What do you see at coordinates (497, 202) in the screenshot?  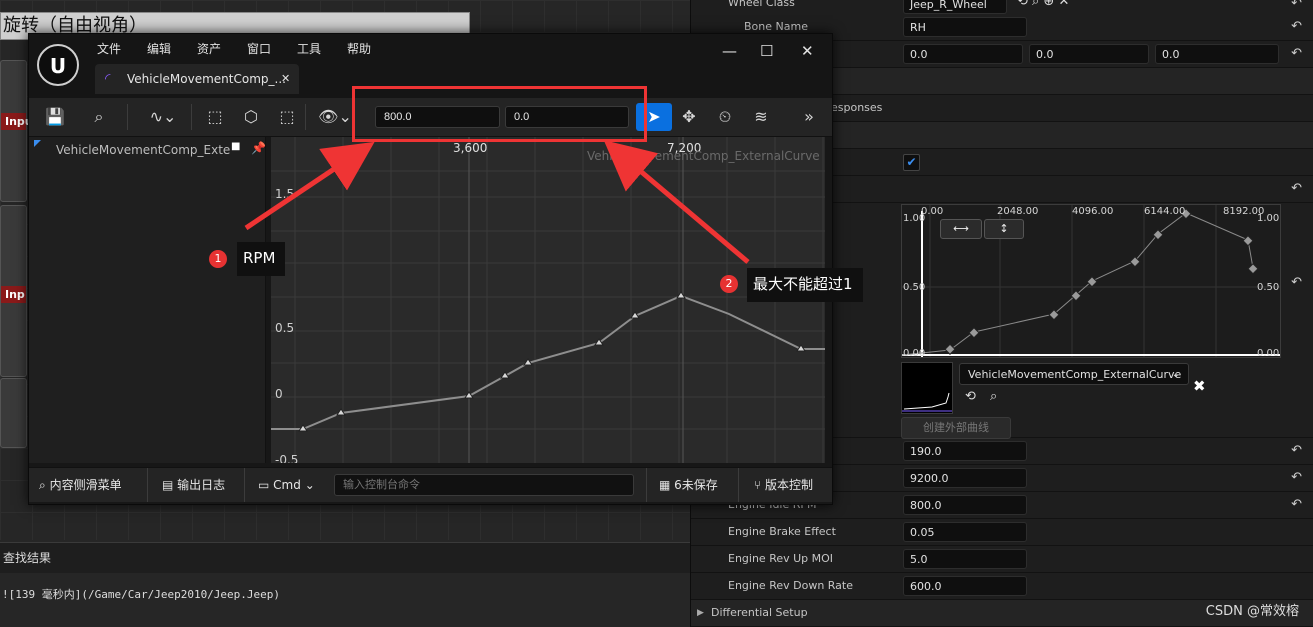 I see `annotation-arrows` at bounding box center [497, 202].